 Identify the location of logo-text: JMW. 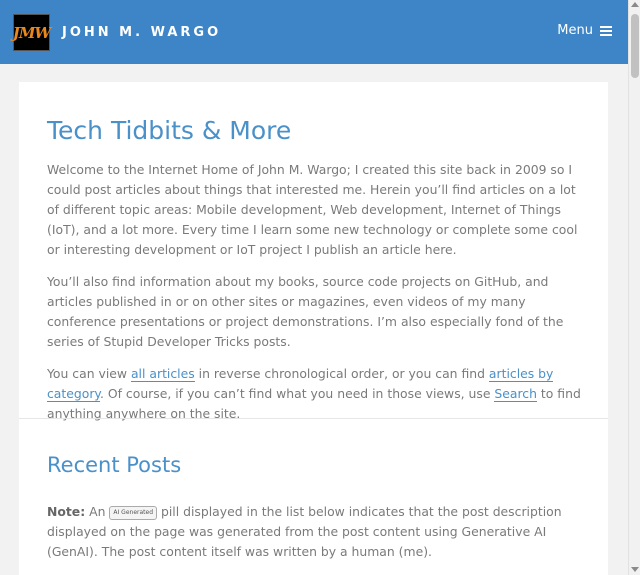
(32, 32).